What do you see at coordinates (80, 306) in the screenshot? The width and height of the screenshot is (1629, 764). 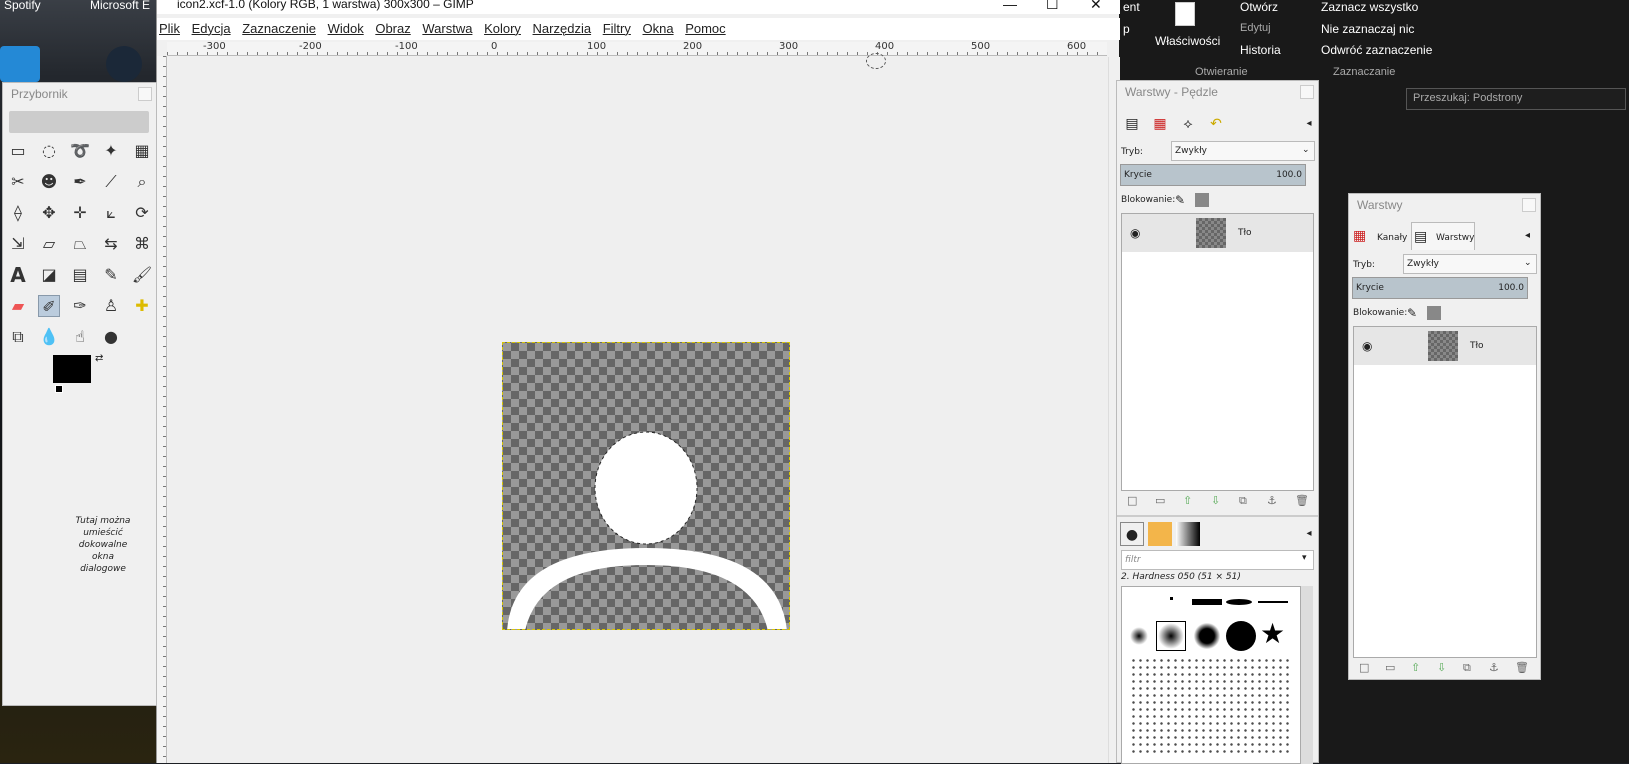 I see `ink-icon: ✑` at bounding box center [80, 306].